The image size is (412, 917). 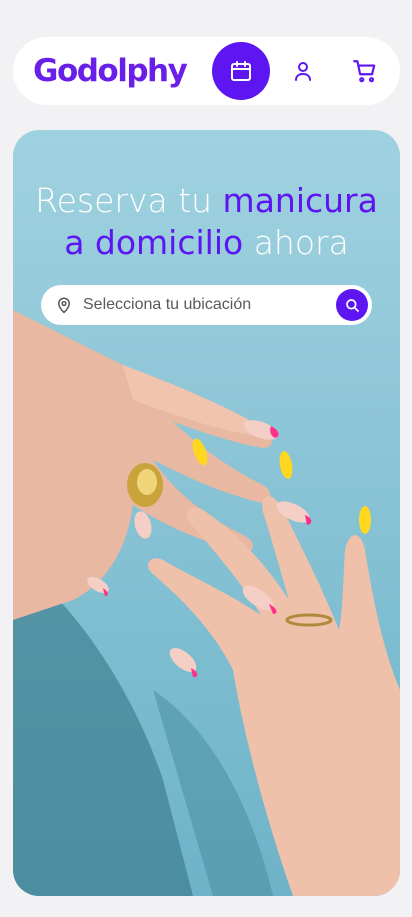 I want to click on location-search-bar, so click(x=206, y=305).